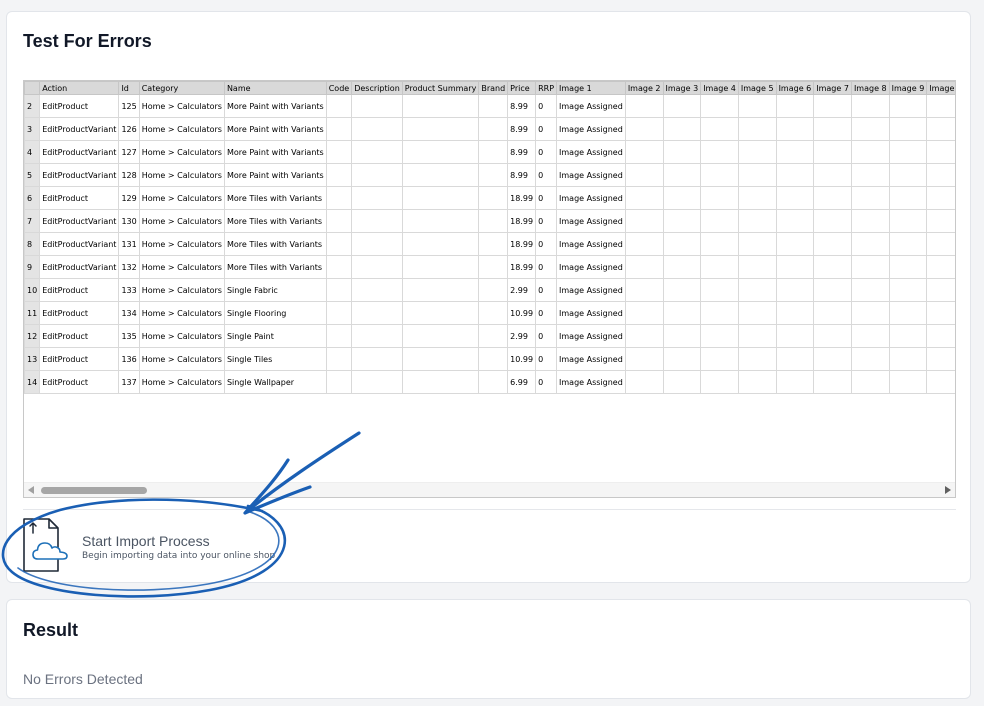 The height and width of the screenshot is (706, 984). I want to click on table-cell: More Paint with Variants, so click(275, 106).